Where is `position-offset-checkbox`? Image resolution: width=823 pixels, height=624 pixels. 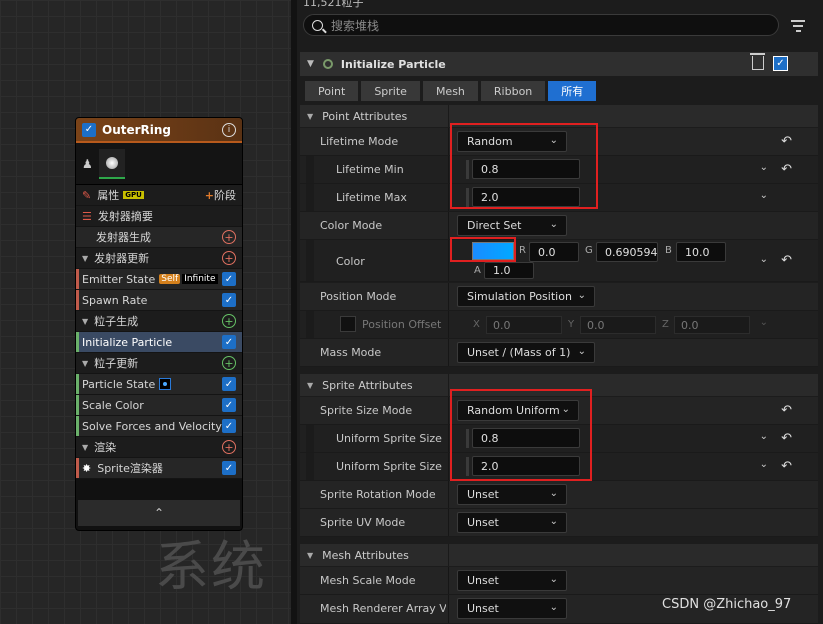 position-offset-checkbox is located at coordinates (348, 324).